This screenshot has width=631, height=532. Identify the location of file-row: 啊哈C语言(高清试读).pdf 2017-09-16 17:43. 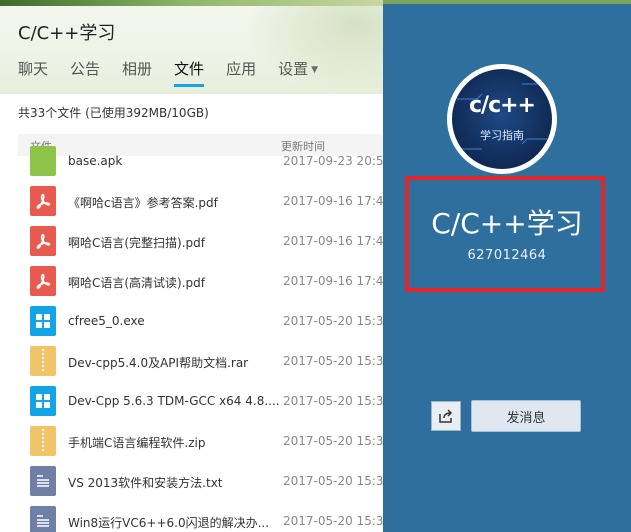
(200, 282).